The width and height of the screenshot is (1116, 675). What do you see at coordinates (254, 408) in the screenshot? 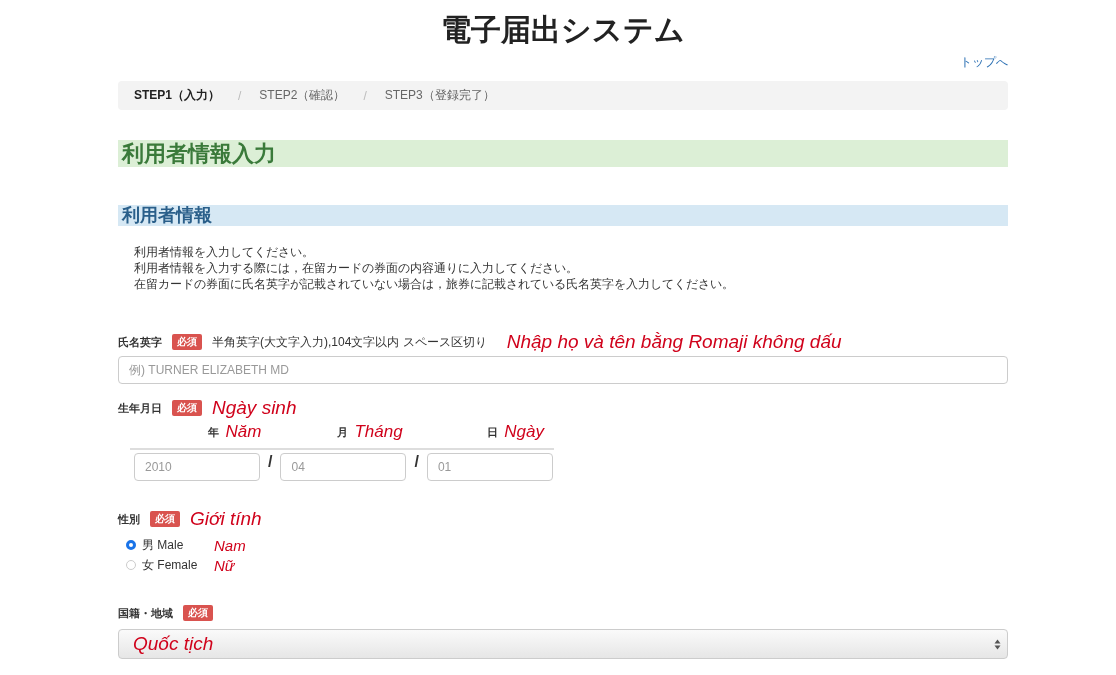
I see `annotation-text: Ngày sinh` at bounding box center [254, 408].